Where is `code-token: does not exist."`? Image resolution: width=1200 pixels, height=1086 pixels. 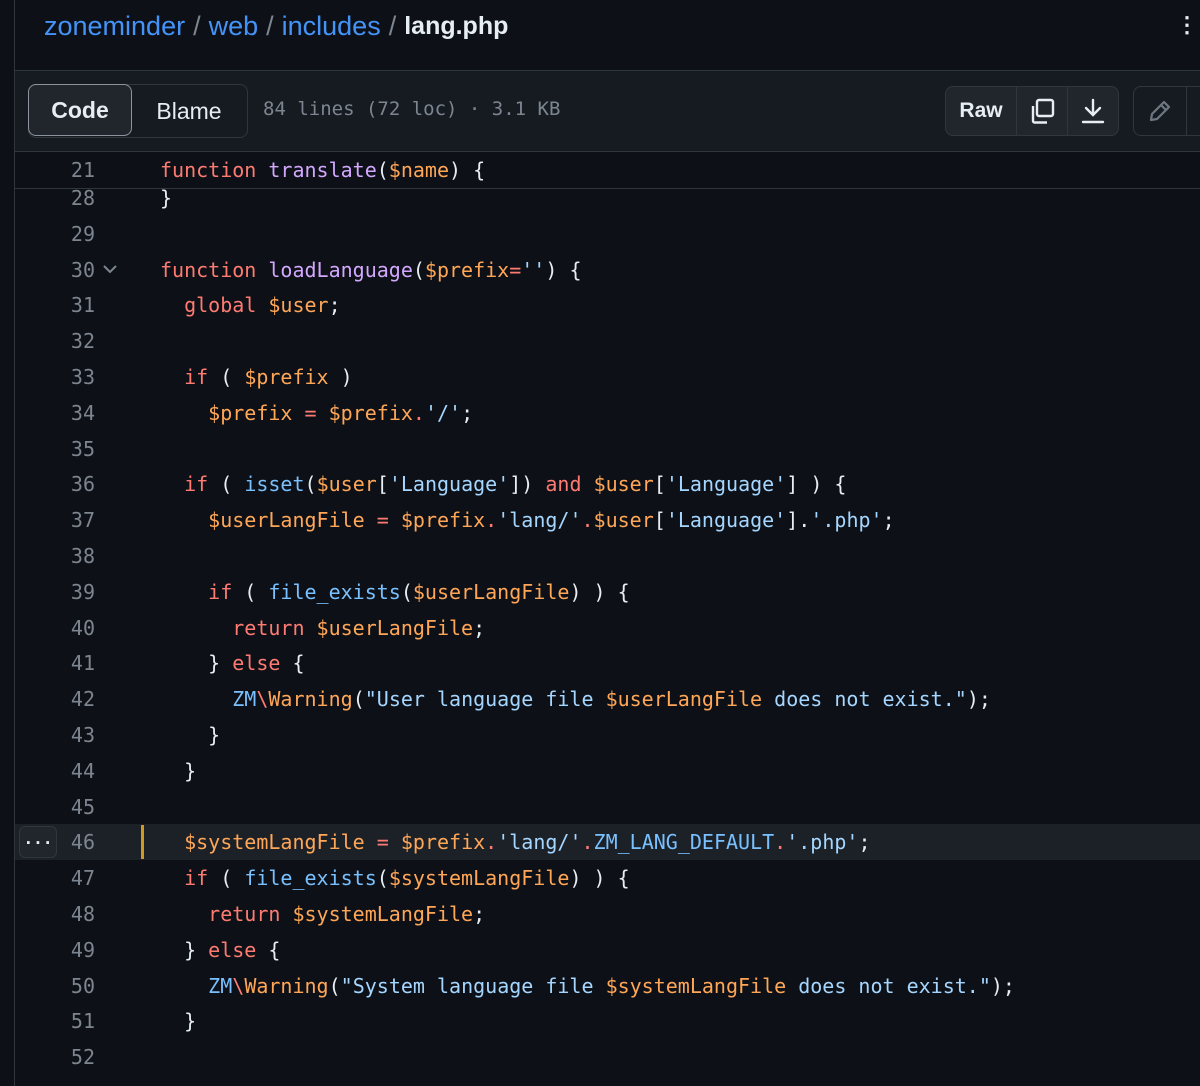 code-token: does not exist." is located at coordinates (888, 985).